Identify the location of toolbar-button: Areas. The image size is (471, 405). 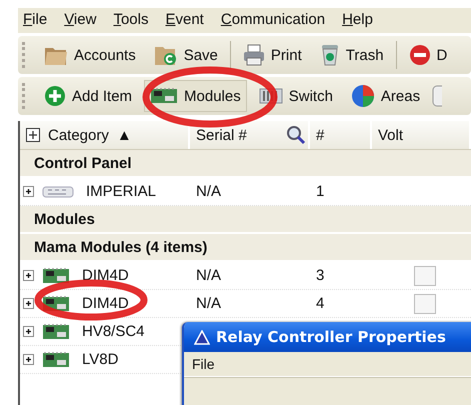
(385, 96).